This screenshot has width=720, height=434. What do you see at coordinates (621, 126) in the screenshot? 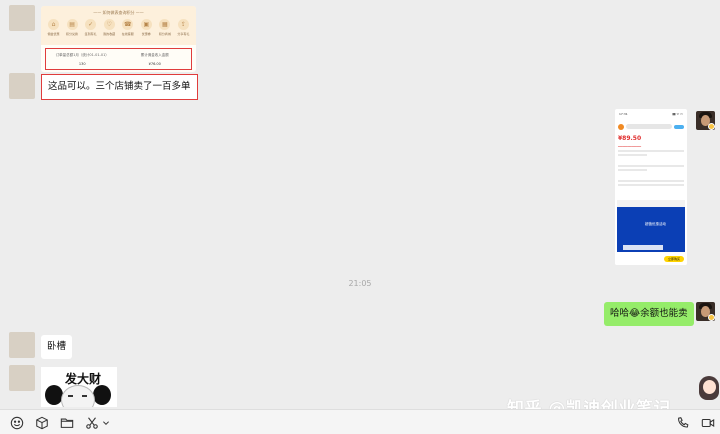
I see `store-logo-icon` at bounding box center [621, 126].